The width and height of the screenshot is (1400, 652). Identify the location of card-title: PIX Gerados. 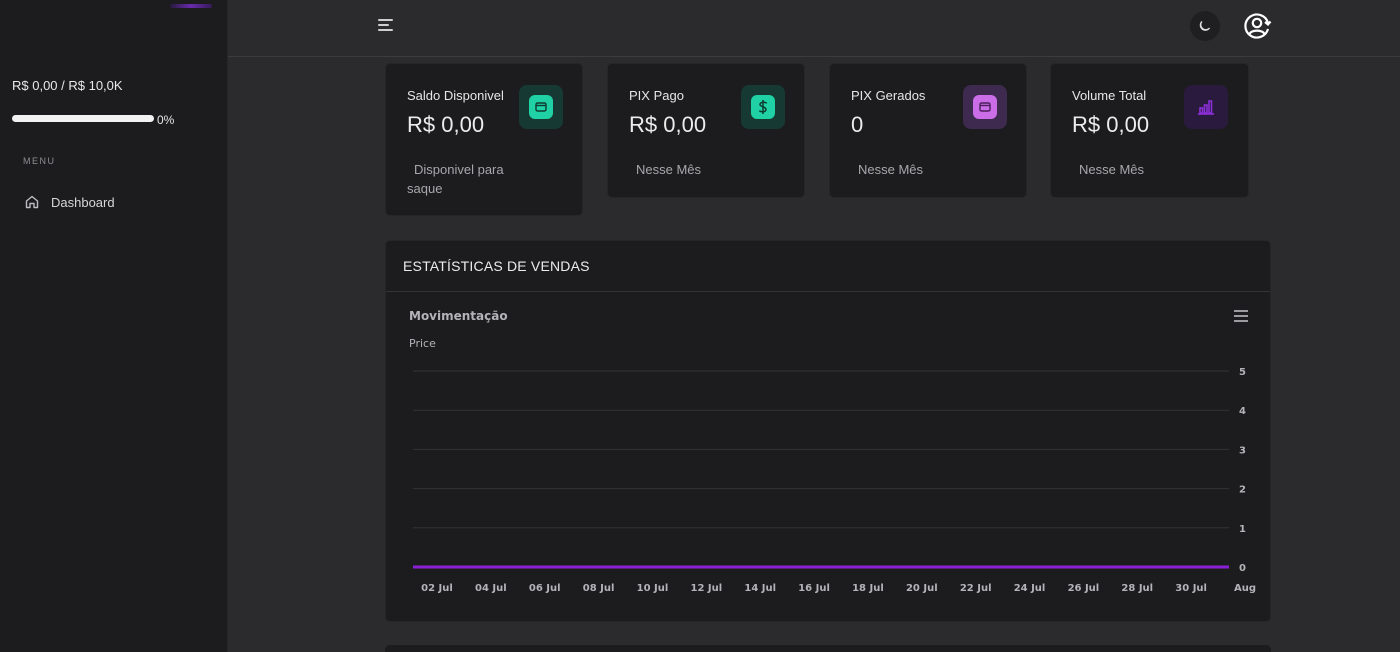
(888, 95).